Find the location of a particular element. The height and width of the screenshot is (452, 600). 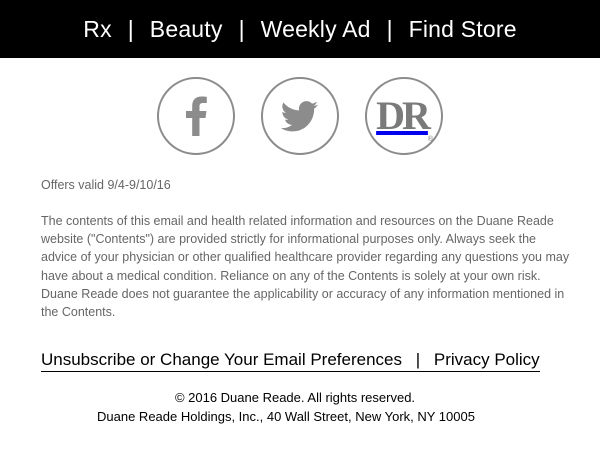

facebook-link is located at coordinates (196, 116).